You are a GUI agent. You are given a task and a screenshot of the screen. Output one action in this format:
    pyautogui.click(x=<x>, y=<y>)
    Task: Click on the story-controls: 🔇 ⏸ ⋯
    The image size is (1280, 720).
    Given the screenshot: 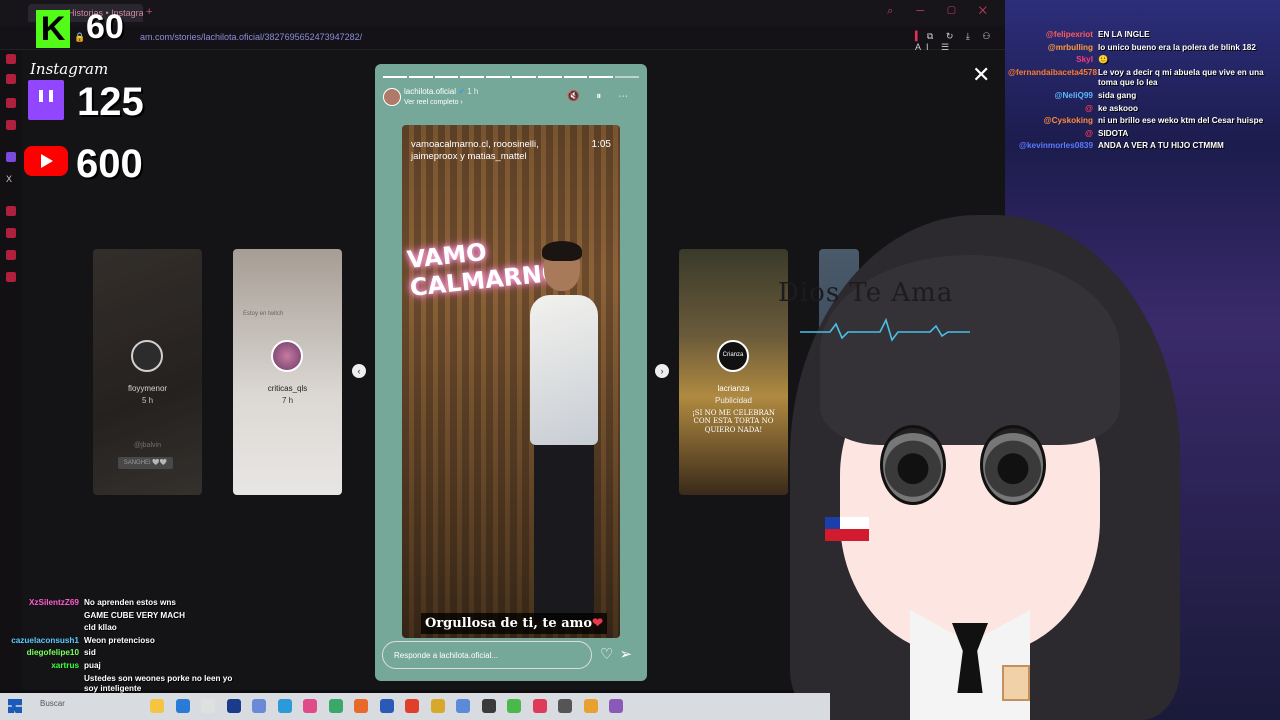 What is the action you would take?
    pyautogui.click(x=601, y=96)
    